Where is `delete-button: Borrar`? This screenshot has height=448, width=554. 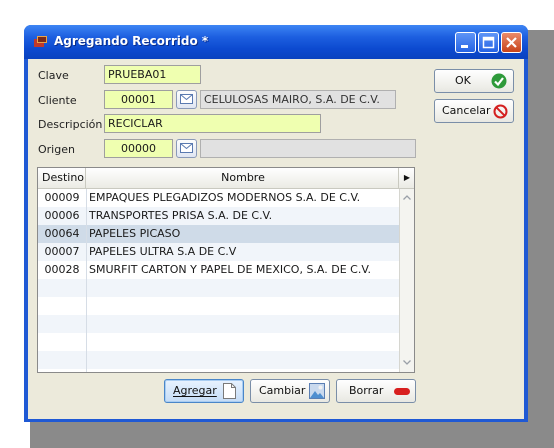 delete-button: Borrar is located at coordinates (376, 391).